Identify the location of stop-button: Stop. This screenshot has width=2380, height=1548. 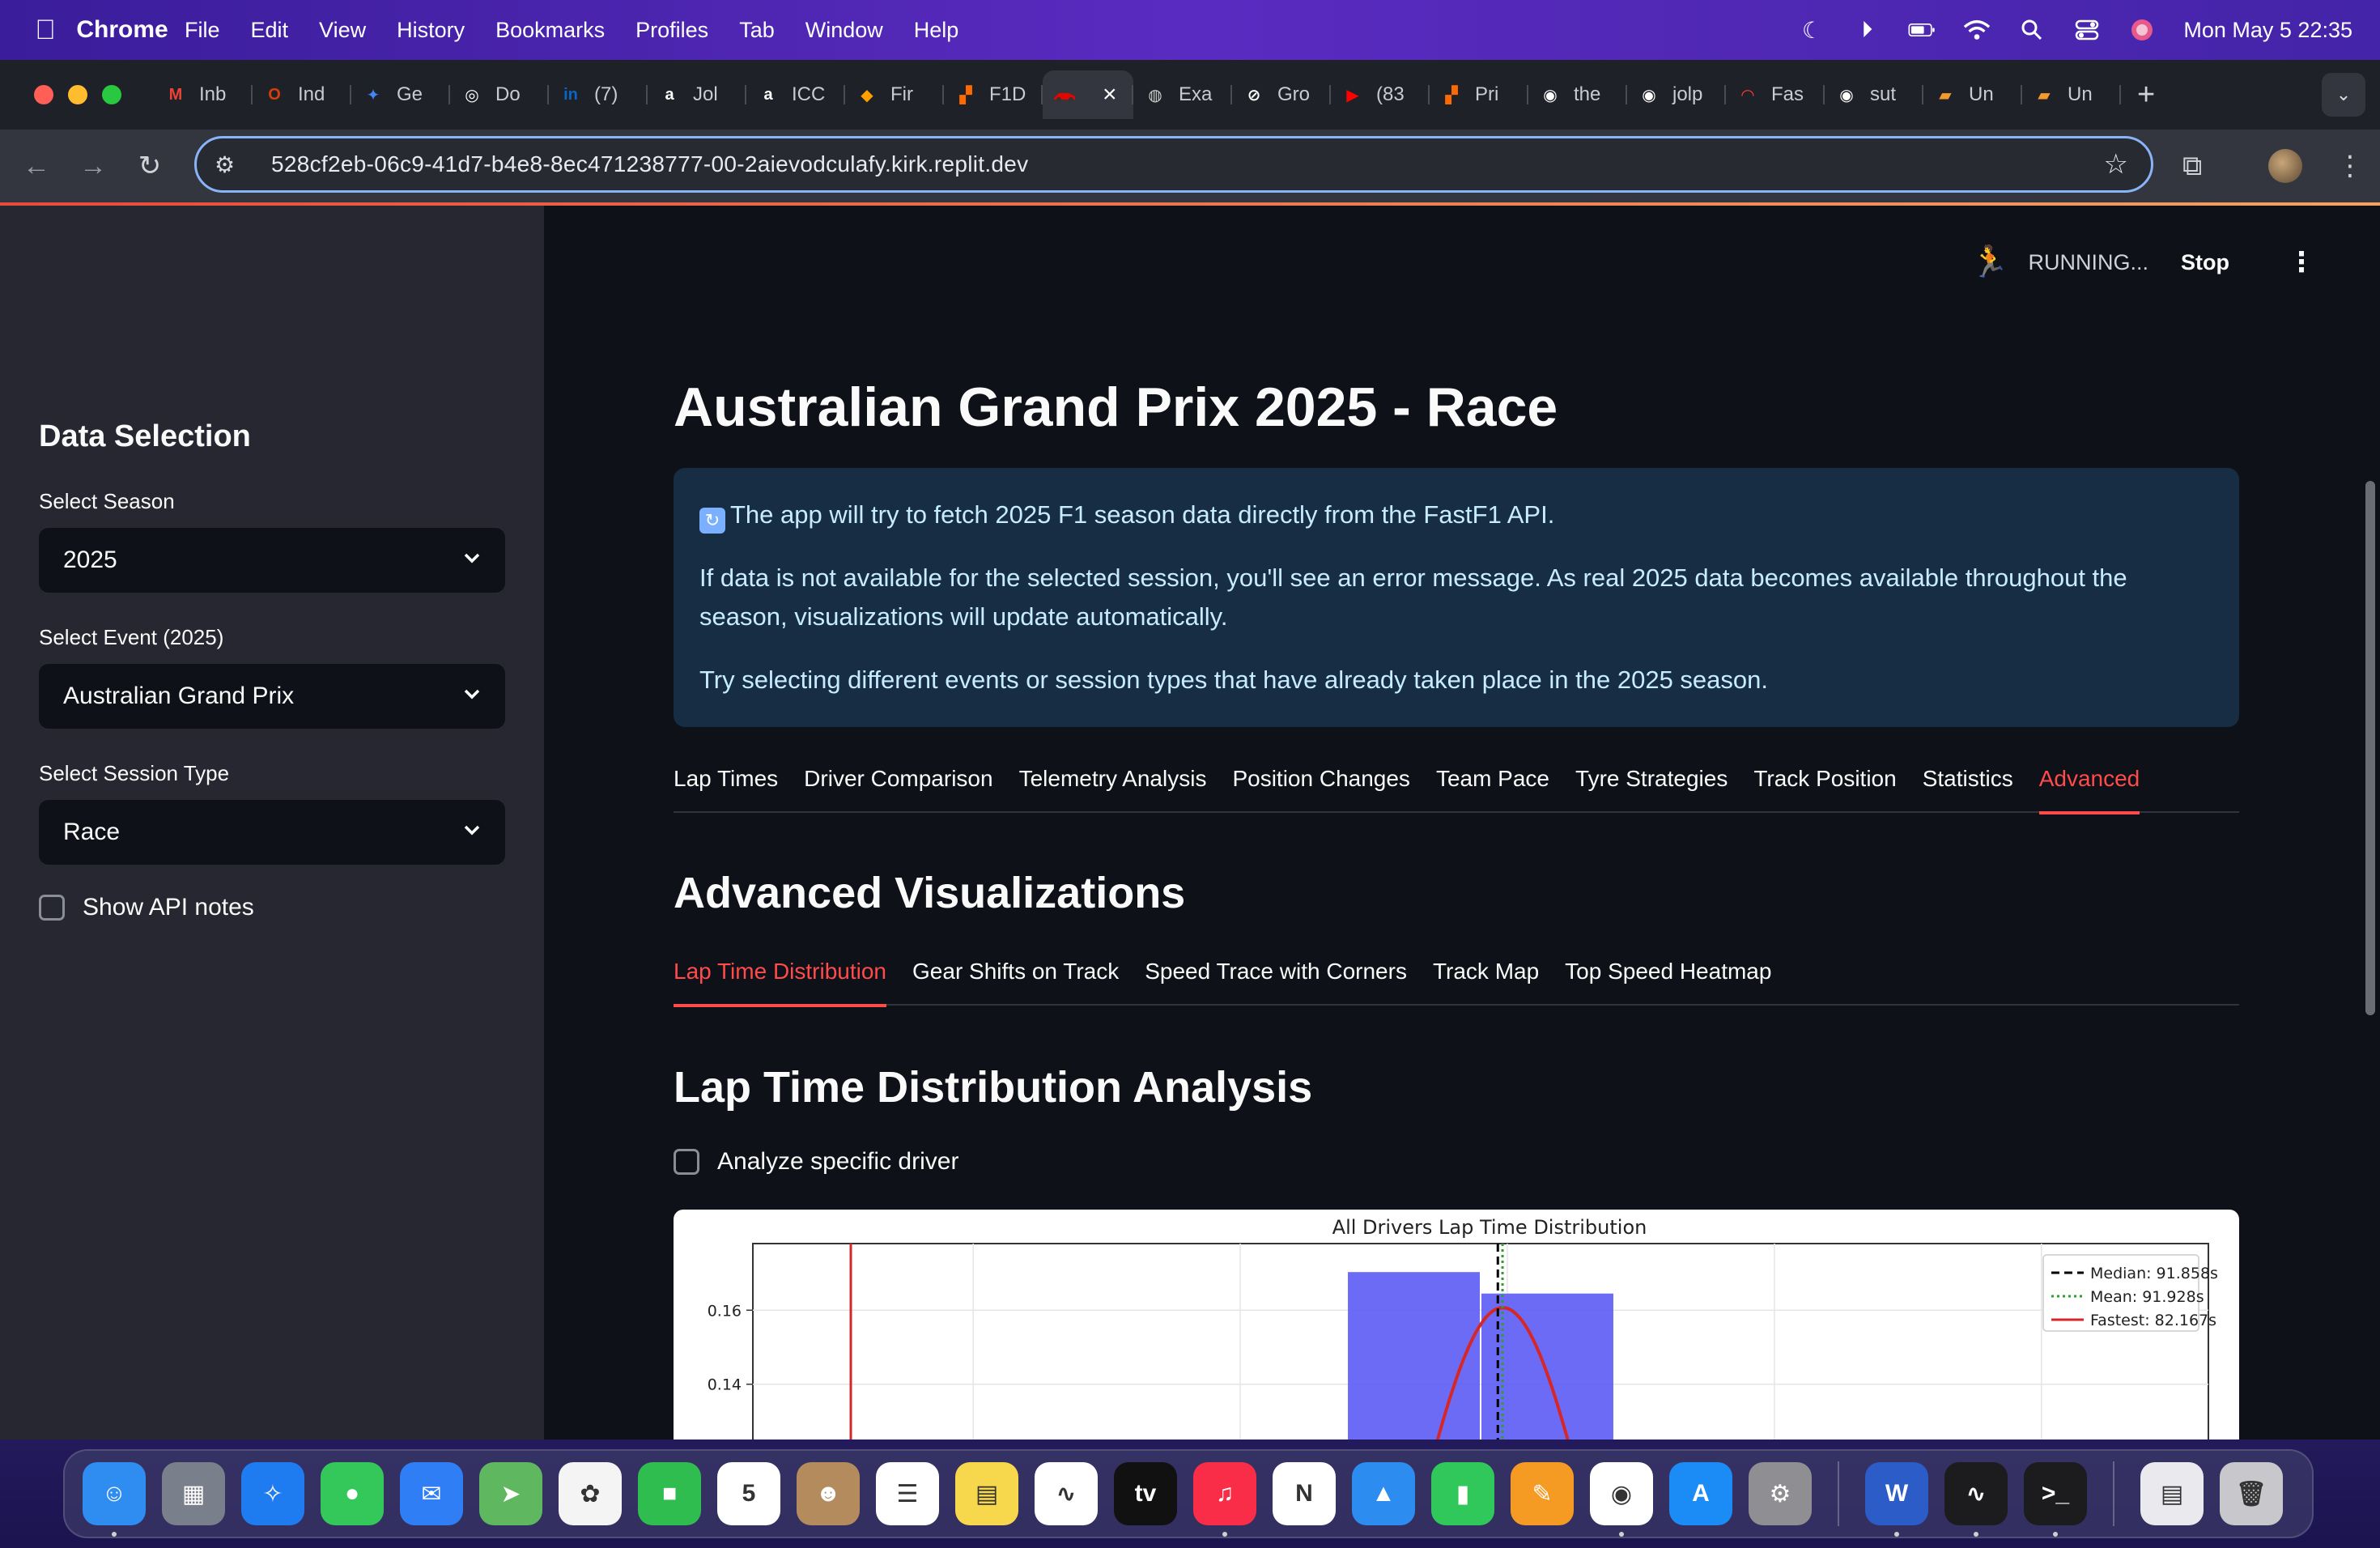
(2205, 262).